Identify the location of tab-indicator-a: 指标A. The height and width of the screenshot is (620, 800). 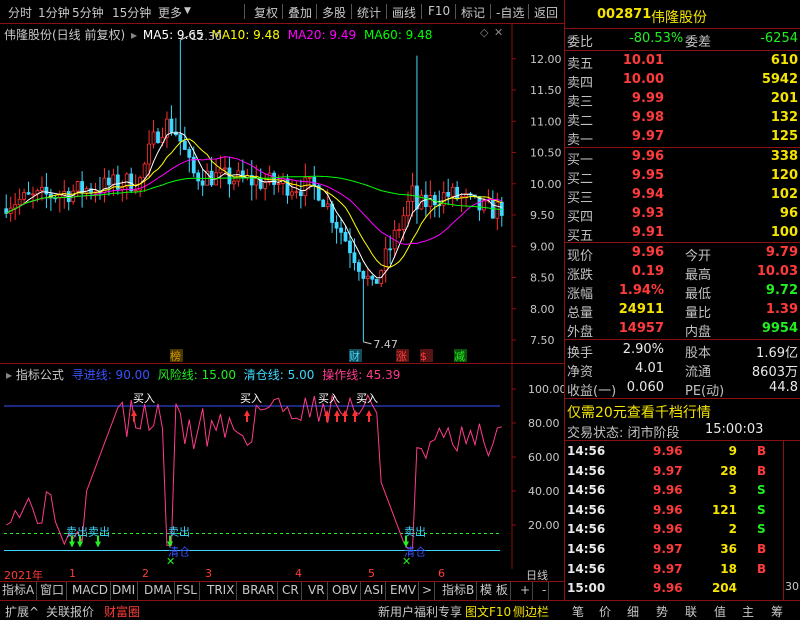
(19, 591).